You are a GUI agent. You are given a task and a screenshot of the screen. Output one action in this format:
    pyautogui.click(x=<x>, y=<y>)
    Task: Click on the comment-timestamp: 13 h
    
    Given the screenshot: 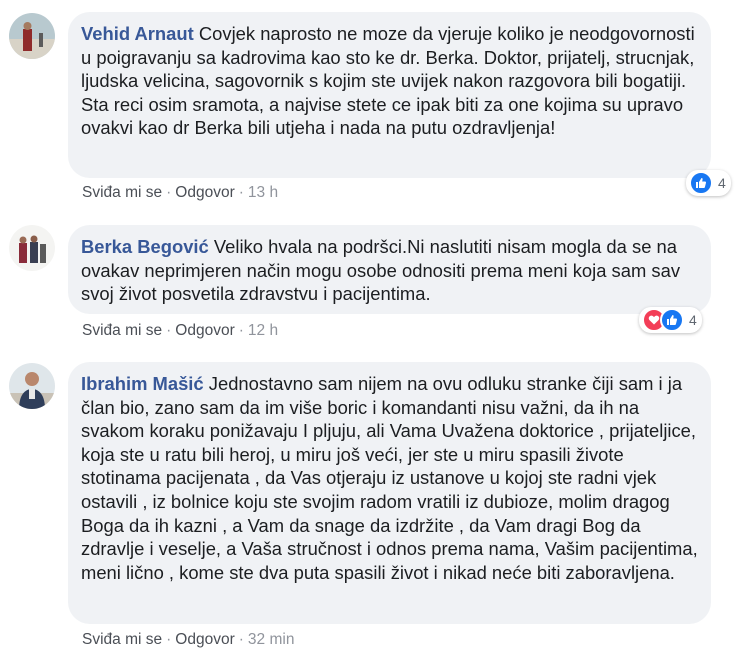 What is the action you would take?
    pyautogui.click(x=263, y=192)
    